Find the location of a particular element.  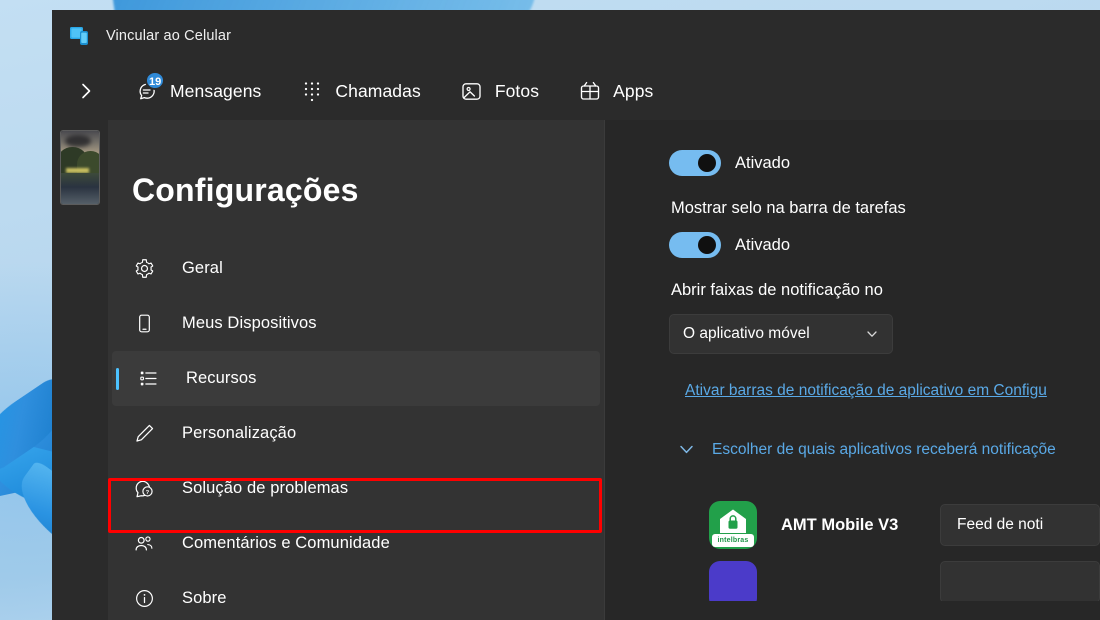

sidebar-label-recursos: Recursos is located at coordinates (221, 378).